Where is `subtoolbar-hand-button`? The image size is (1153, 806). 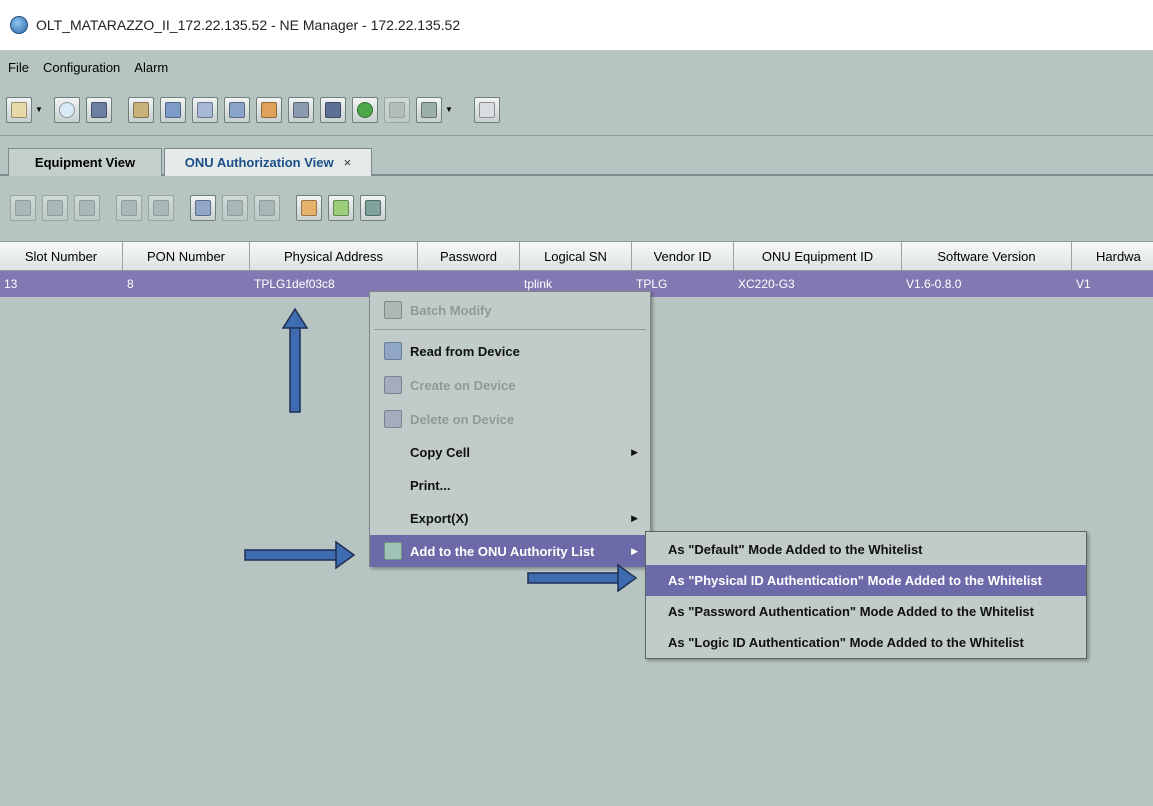 subtoolbar-hand-button is located at coordinates (309, 208).